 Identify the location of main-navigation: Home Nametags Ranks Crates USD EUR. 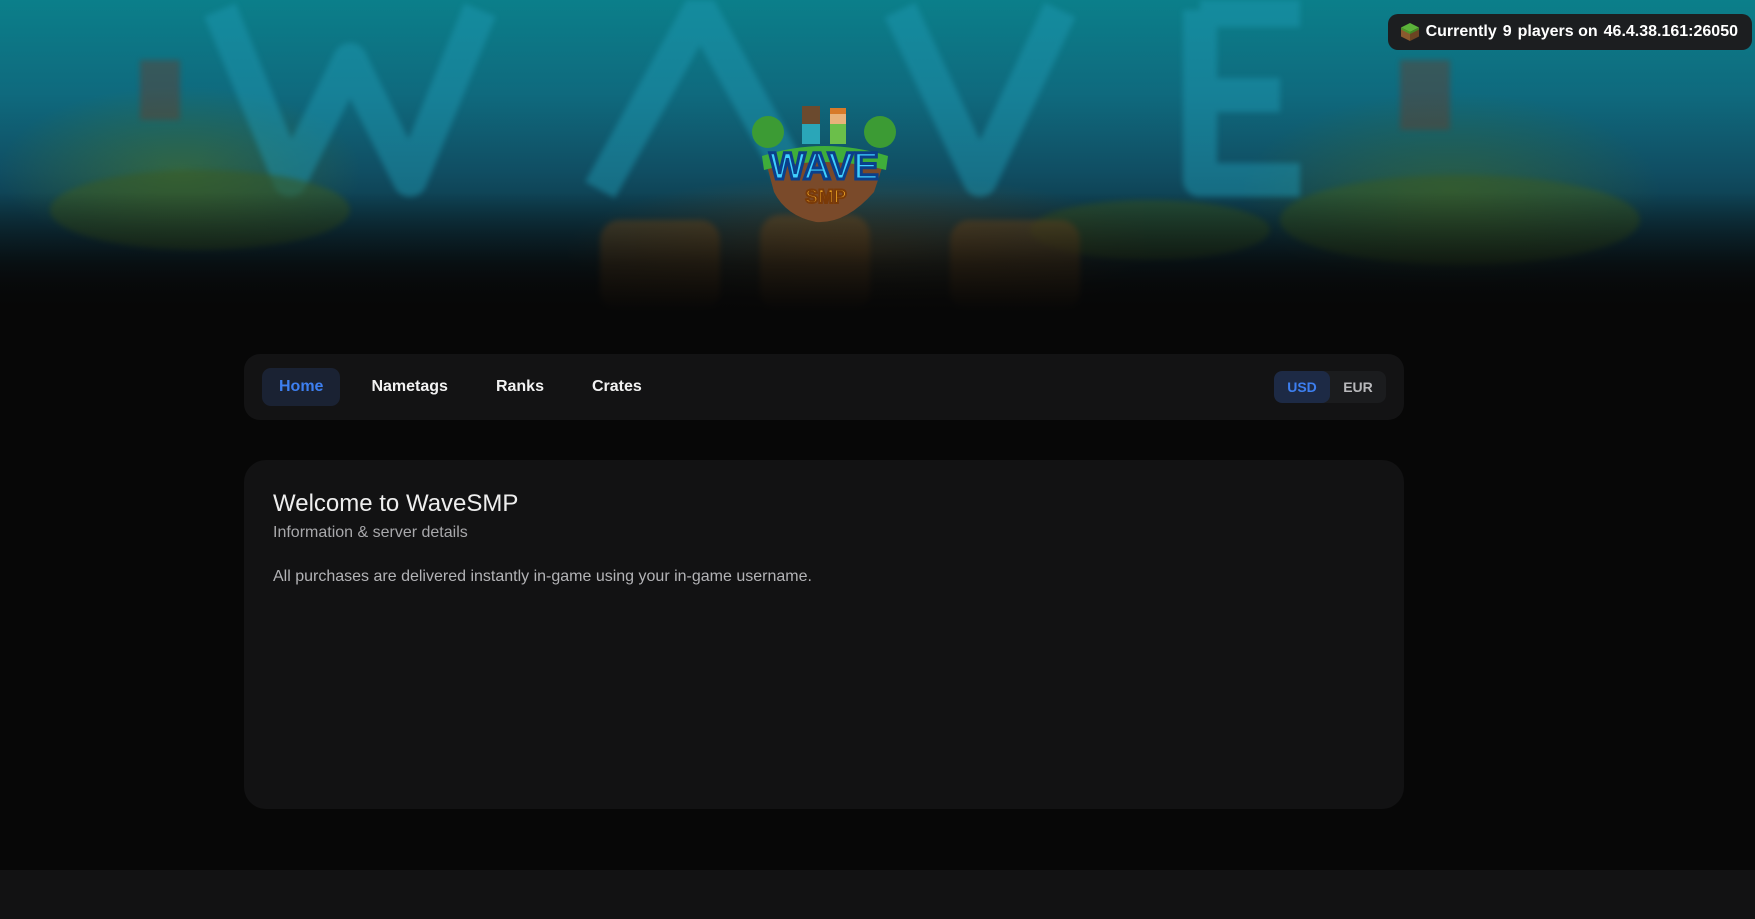
(824, 387).